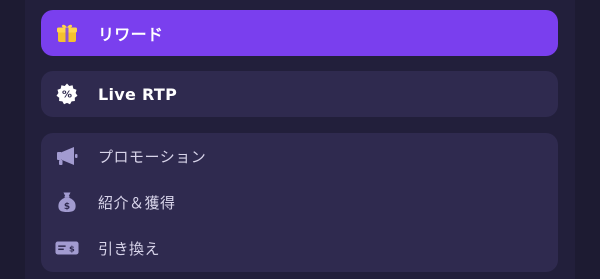 The height and width of the screenshot is (279, 600). What do you see at coordinates (137, 202) in the screenshot?
I see `nav-label-referral: 紹介＆獲得` at bounding box center [137, 202].